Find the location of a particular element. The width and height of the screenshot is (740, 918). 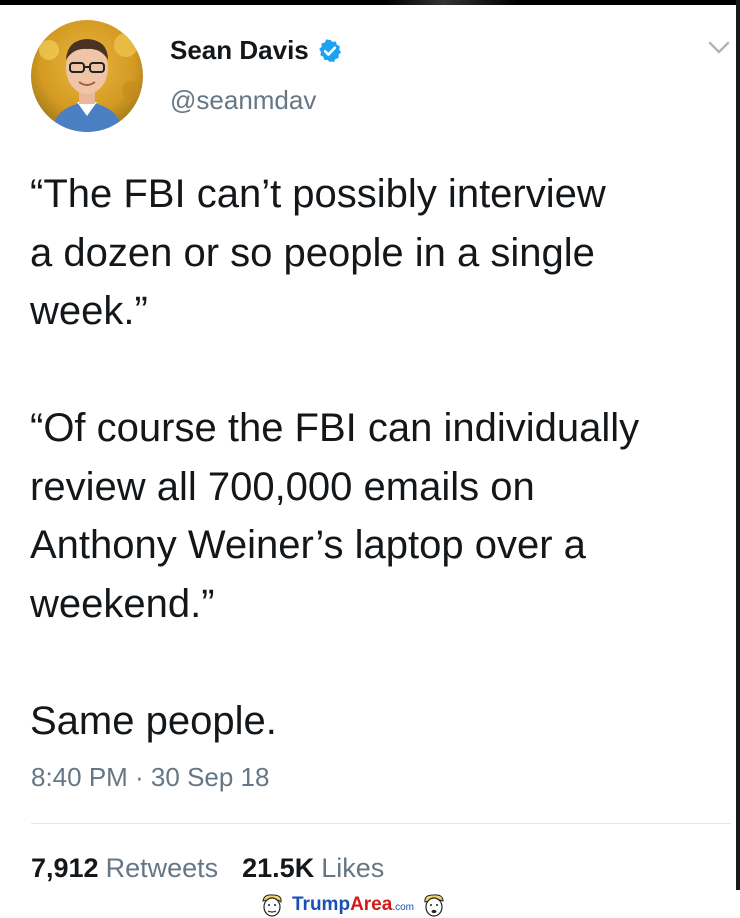

likes-label: Likes is located at coordinates (353, 868).